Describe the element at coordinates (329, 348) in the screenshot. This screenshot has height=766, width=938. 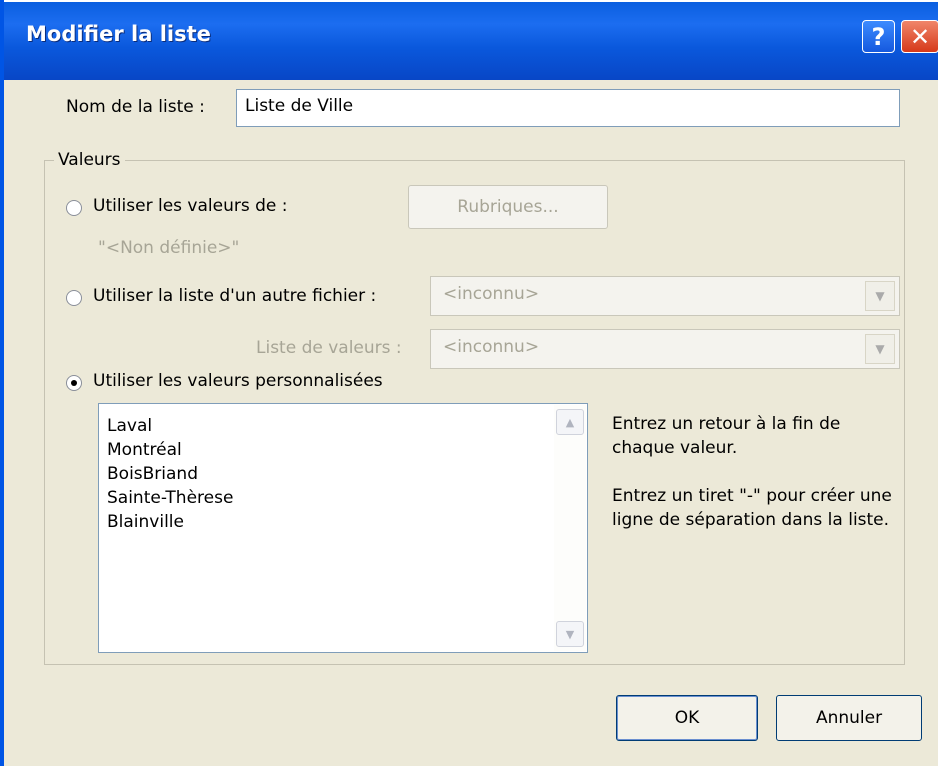
I see `value-list-label: Liste de valeurs :` at that location.